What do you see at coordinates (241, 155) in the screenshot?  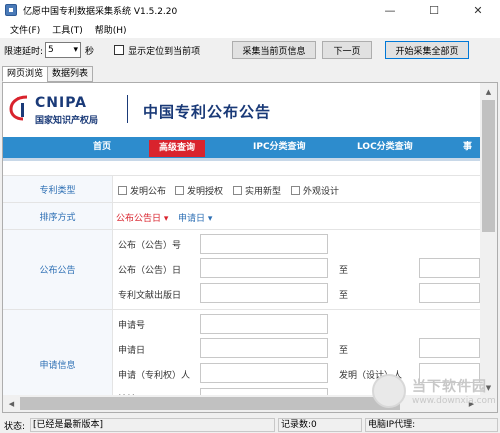 I see `site-nav: 首页 高级查询 IPC分类查询 LOC分类查询 事务` at bounding box center [241, 155].